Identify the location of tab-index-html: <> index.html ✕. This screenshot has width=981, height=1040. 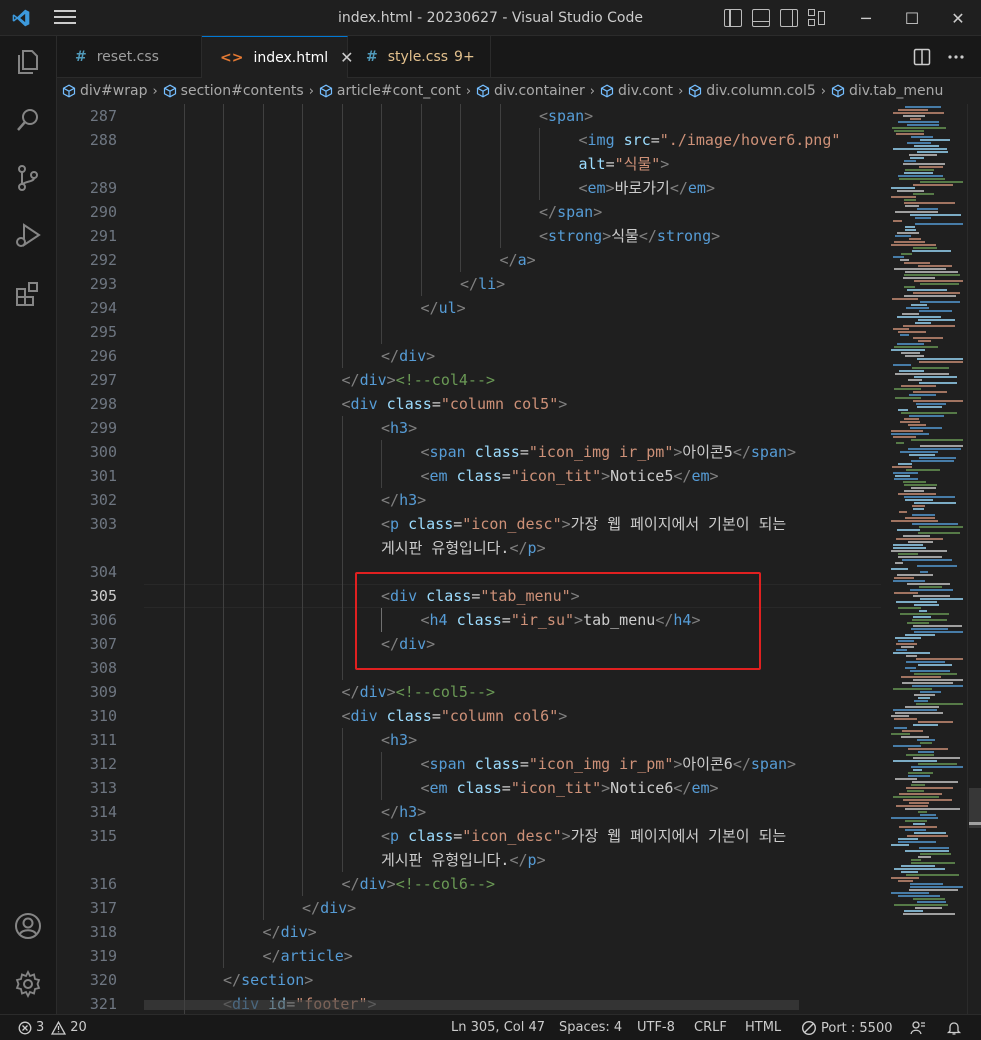
(278, 57).